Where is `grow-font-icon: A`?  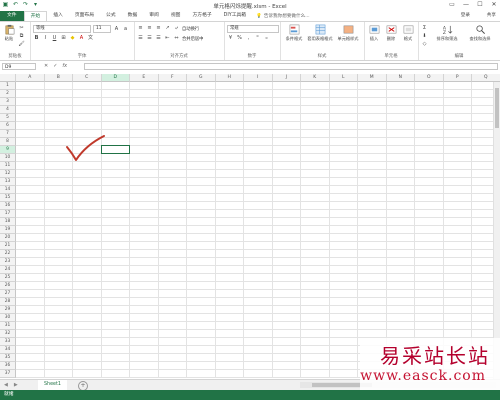
grow-font-icon: A is located at coordinates (116, 29).